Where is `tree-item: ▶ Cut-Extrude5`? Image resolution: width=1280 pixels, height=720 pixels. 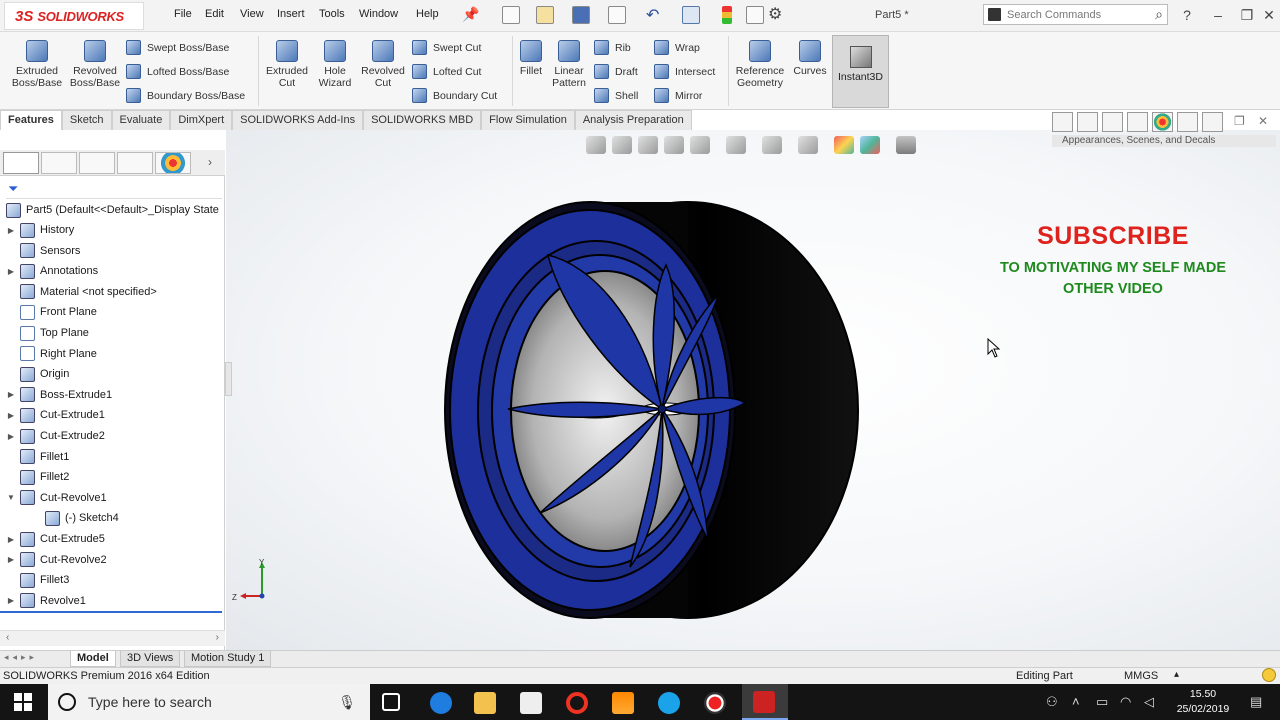
tree-item: ▶ Cut-Extrude5 is located at coordinates (112, 539).